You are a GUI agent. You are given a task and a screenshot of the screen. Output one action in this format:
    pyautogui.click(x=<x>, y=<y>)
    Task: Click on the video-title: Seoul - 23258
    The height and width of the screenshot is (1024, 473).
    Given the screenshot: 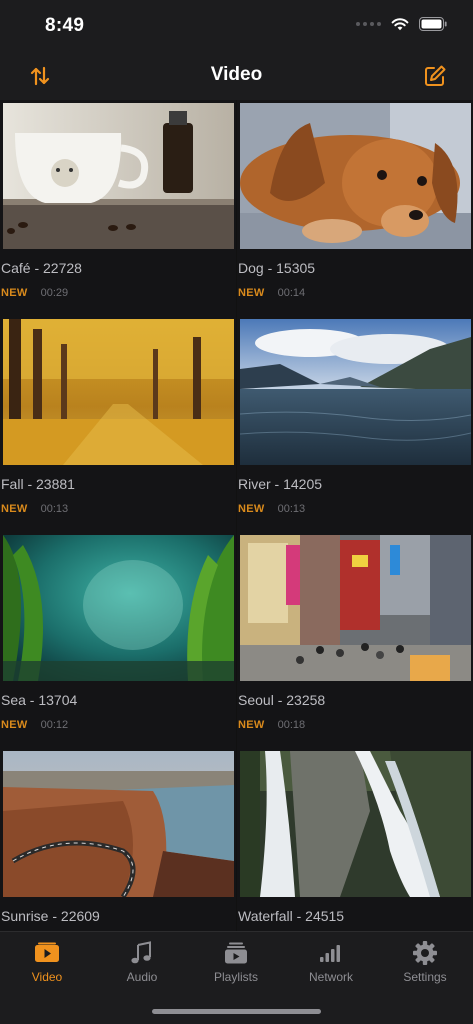 What is the action you would take?
    pyautogui.click(x=282, y=700)
    